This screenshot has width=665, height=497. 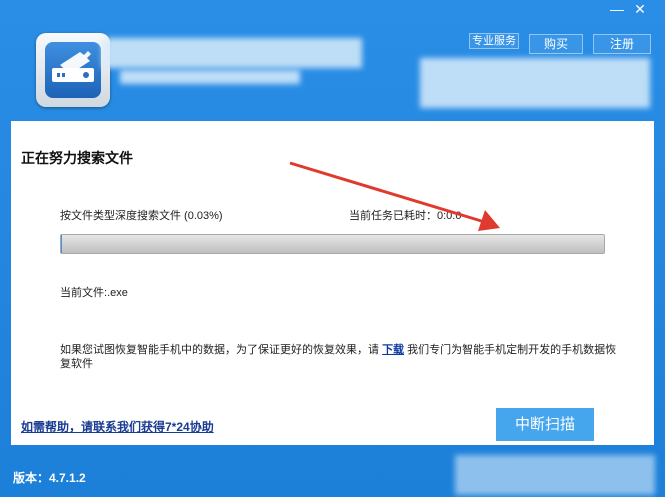 I want to click on stop-scan-button: 中断扫描, so click(x=545, y=424).